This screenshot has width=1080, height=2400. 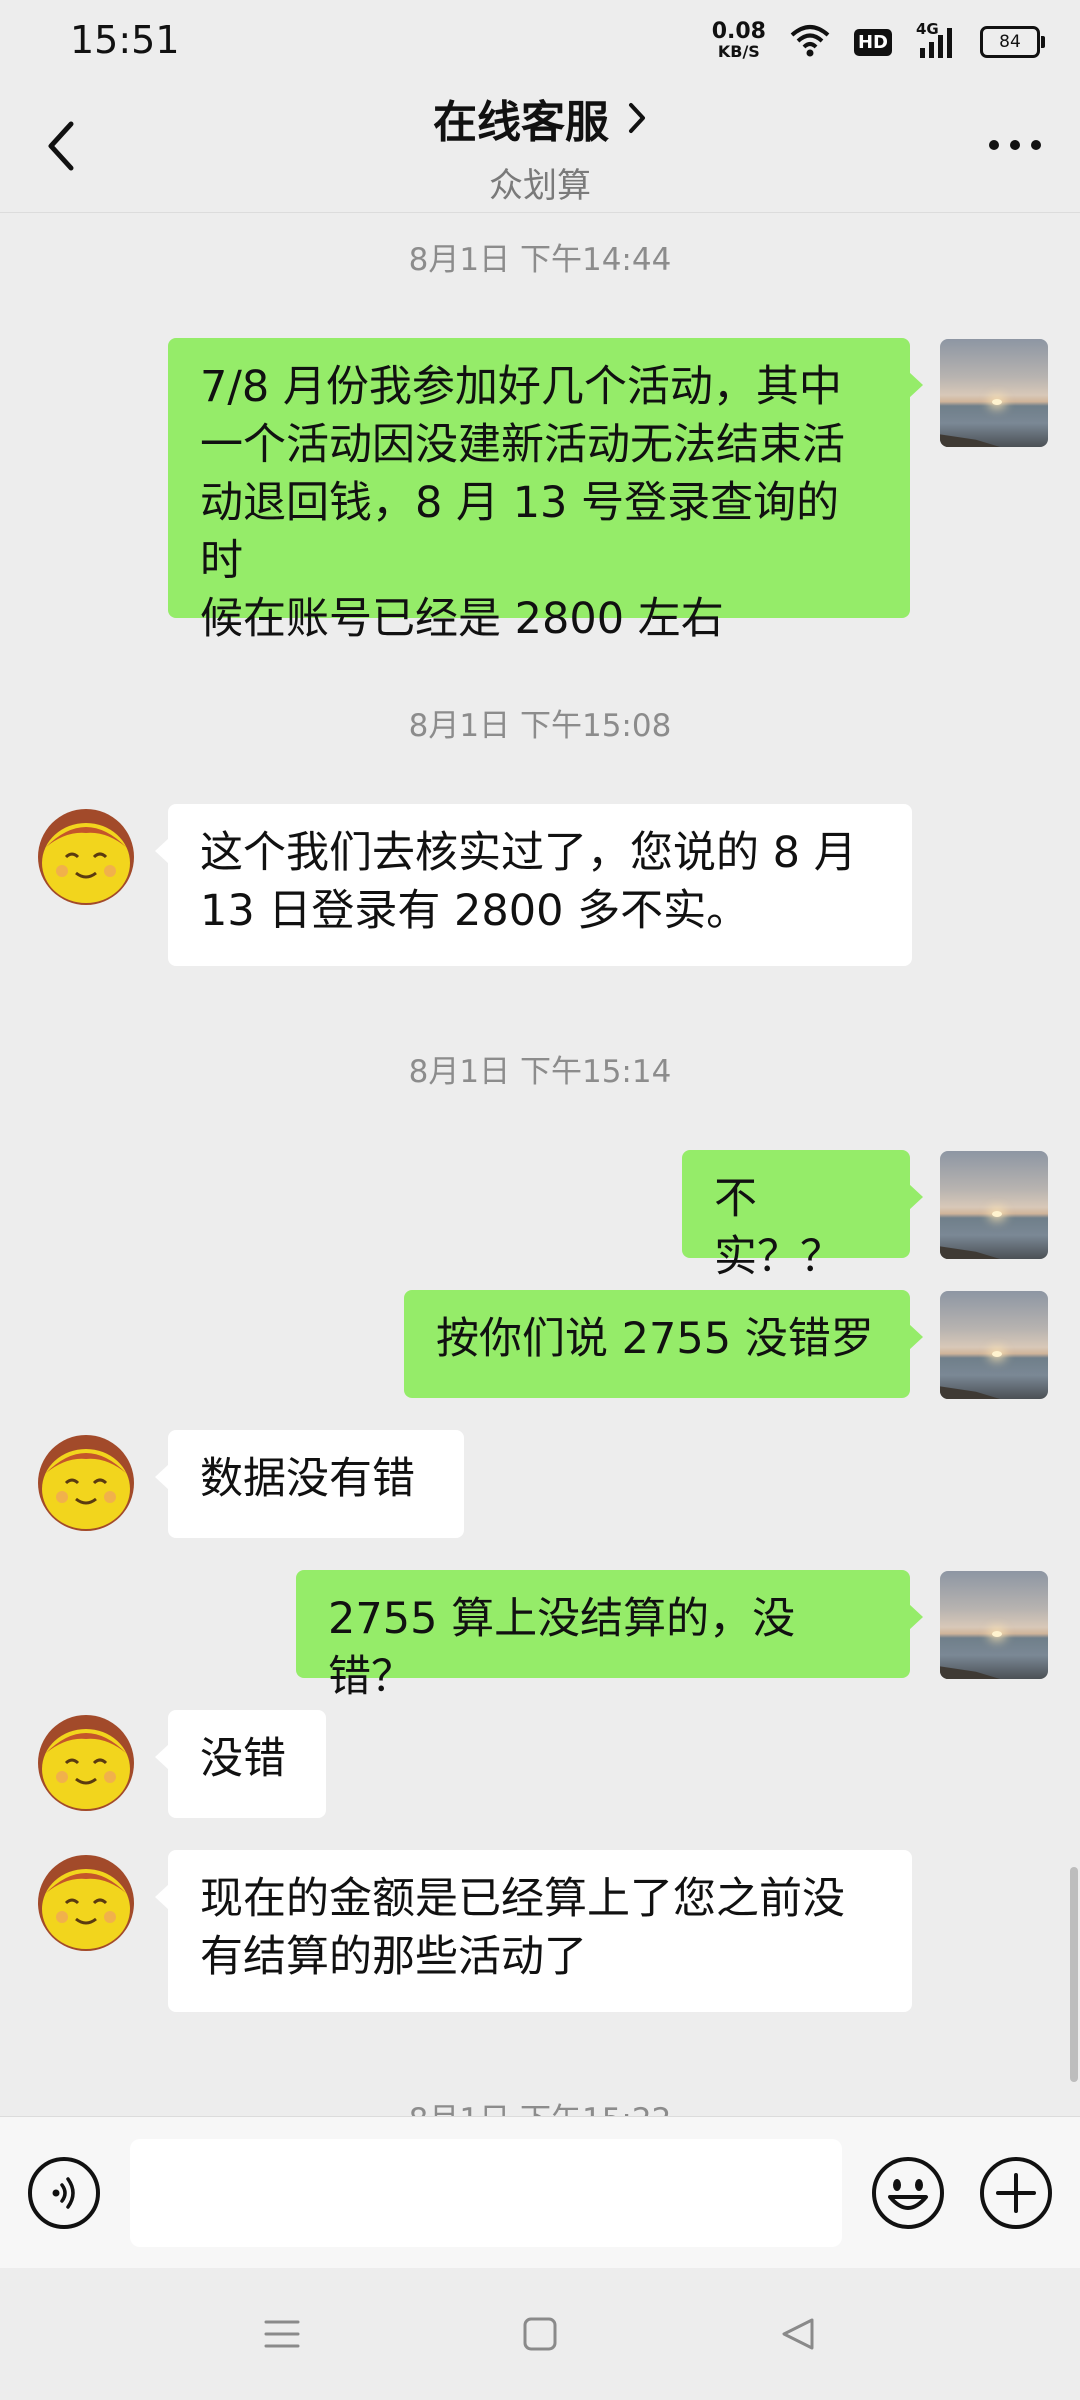 I want to click on menu-icon, so click(x=282, y=2334).